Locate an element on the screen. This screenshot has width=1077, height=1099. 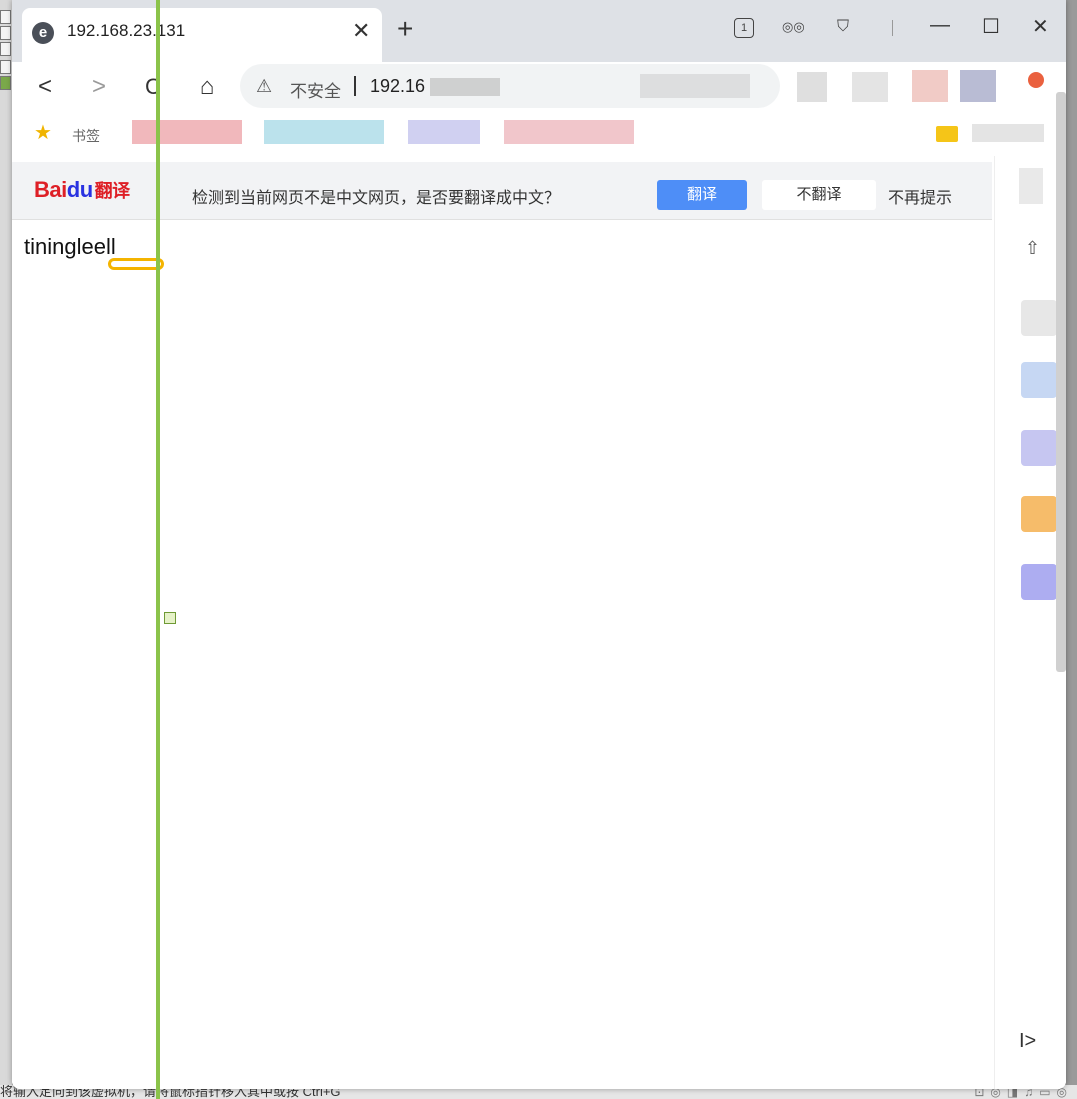
security-label: 不安全 is located at coordinates (315, 89).